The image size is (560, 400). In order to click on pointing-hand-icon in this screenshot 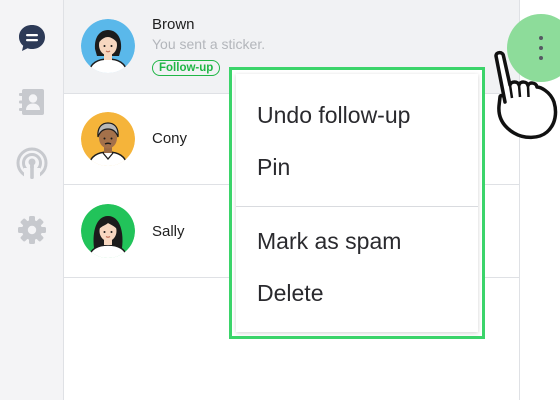, I will do `click(526, 95)`.